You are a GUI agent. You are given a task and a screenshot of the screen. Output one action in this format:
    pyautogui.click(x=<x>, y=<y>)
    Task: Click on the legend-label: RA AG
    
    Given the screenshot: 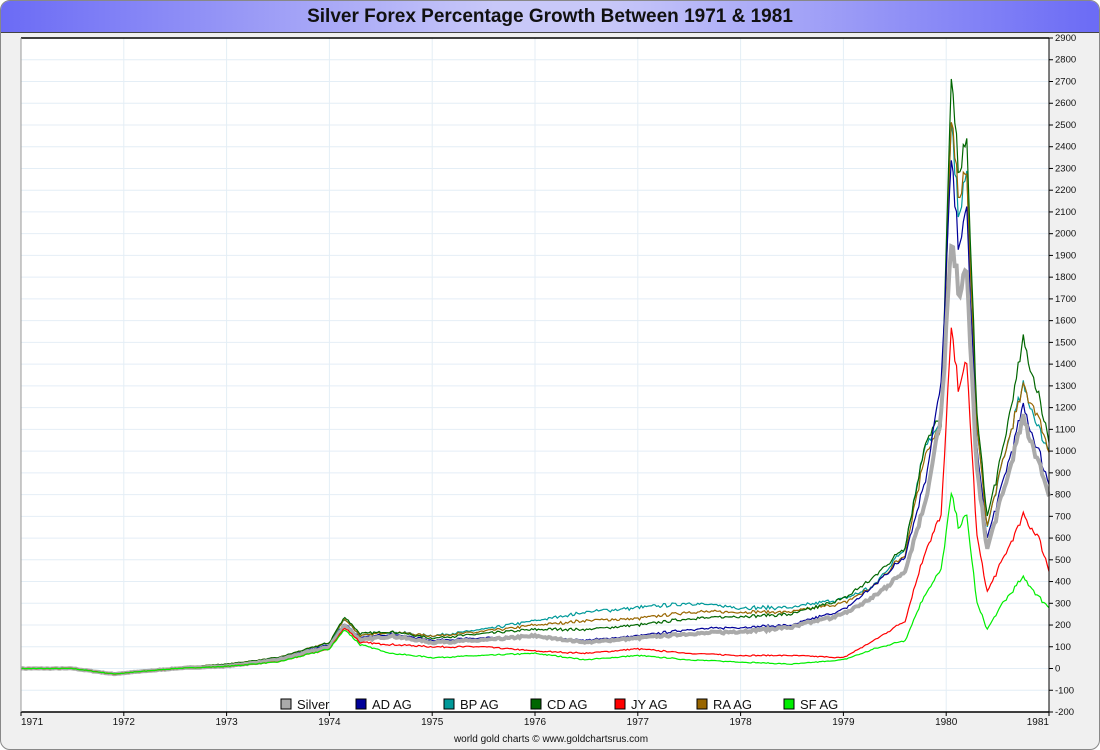 What is the action you would take?
    pyautogui.click(x=732, y=704)
    